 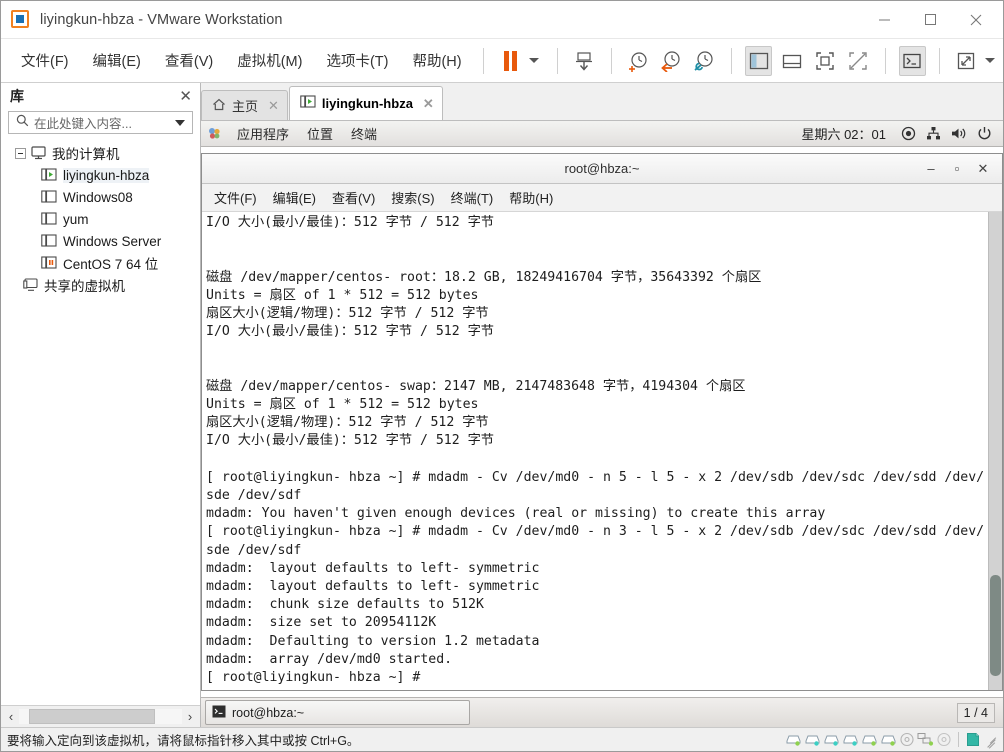 I want to click on vmware-logo-icon, so click(x=21, y=19).